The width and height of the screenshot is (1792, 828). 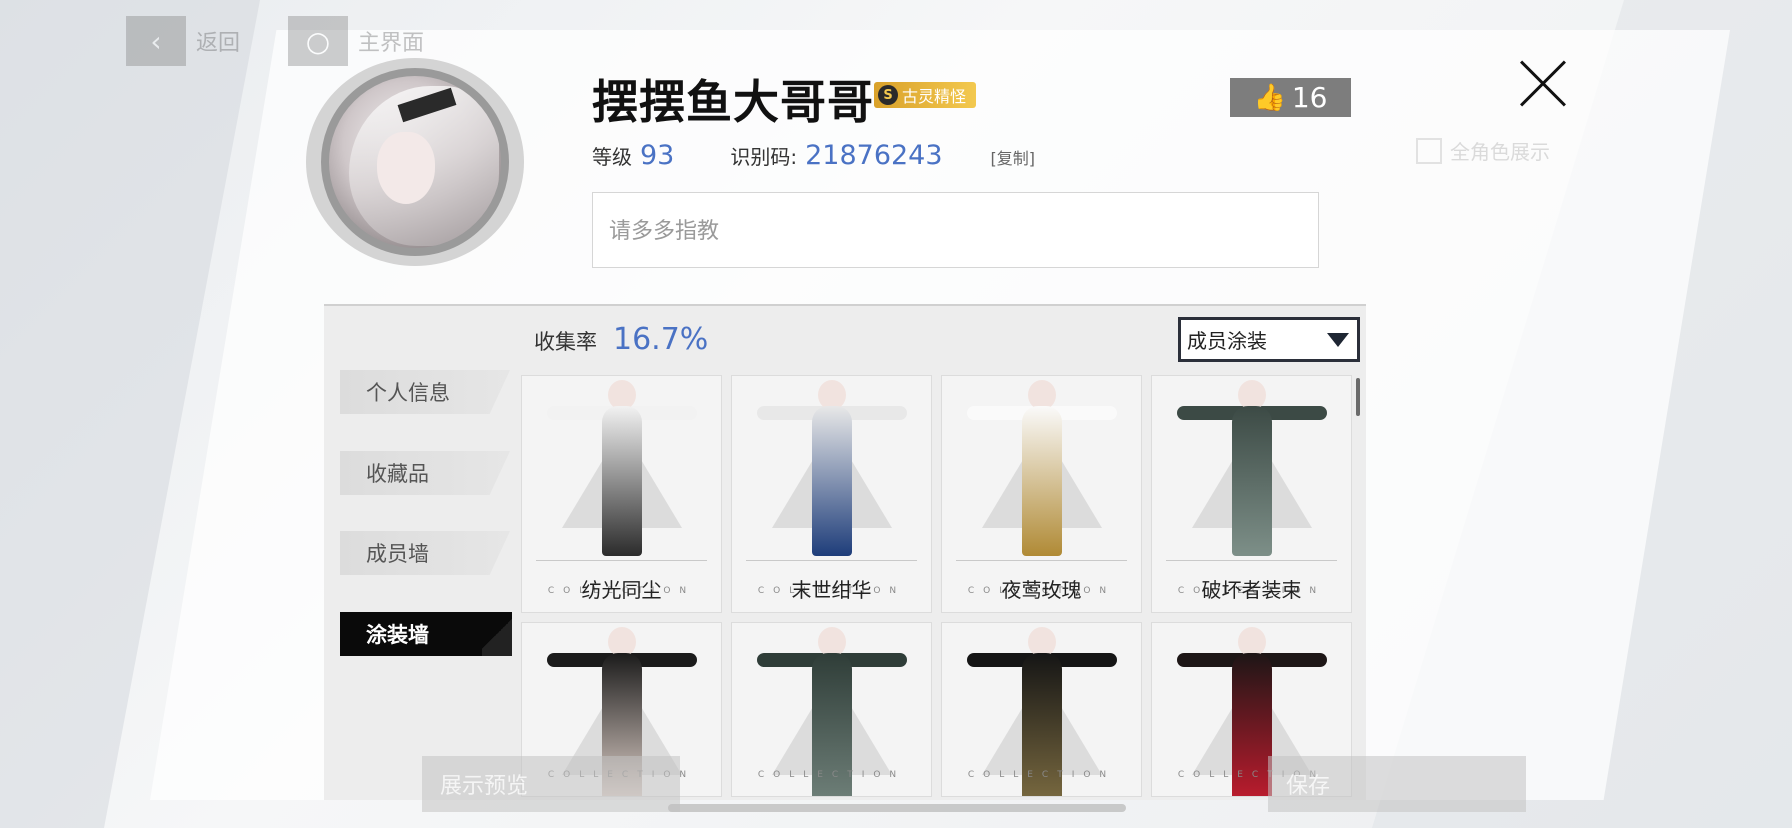 What do you see at coordinates (831, 590) in the screenshot?
I see `outfit-name: 末世绀华` at bounding box center [831, 590].